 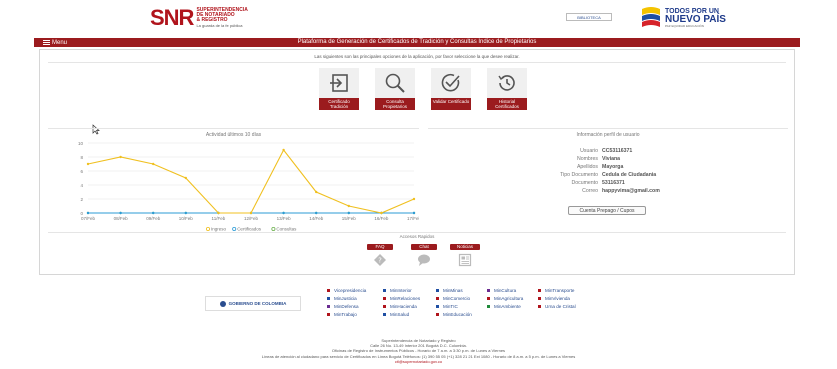 I want to click on footer-link: MinAmbiente, so click(x=504, y=306).